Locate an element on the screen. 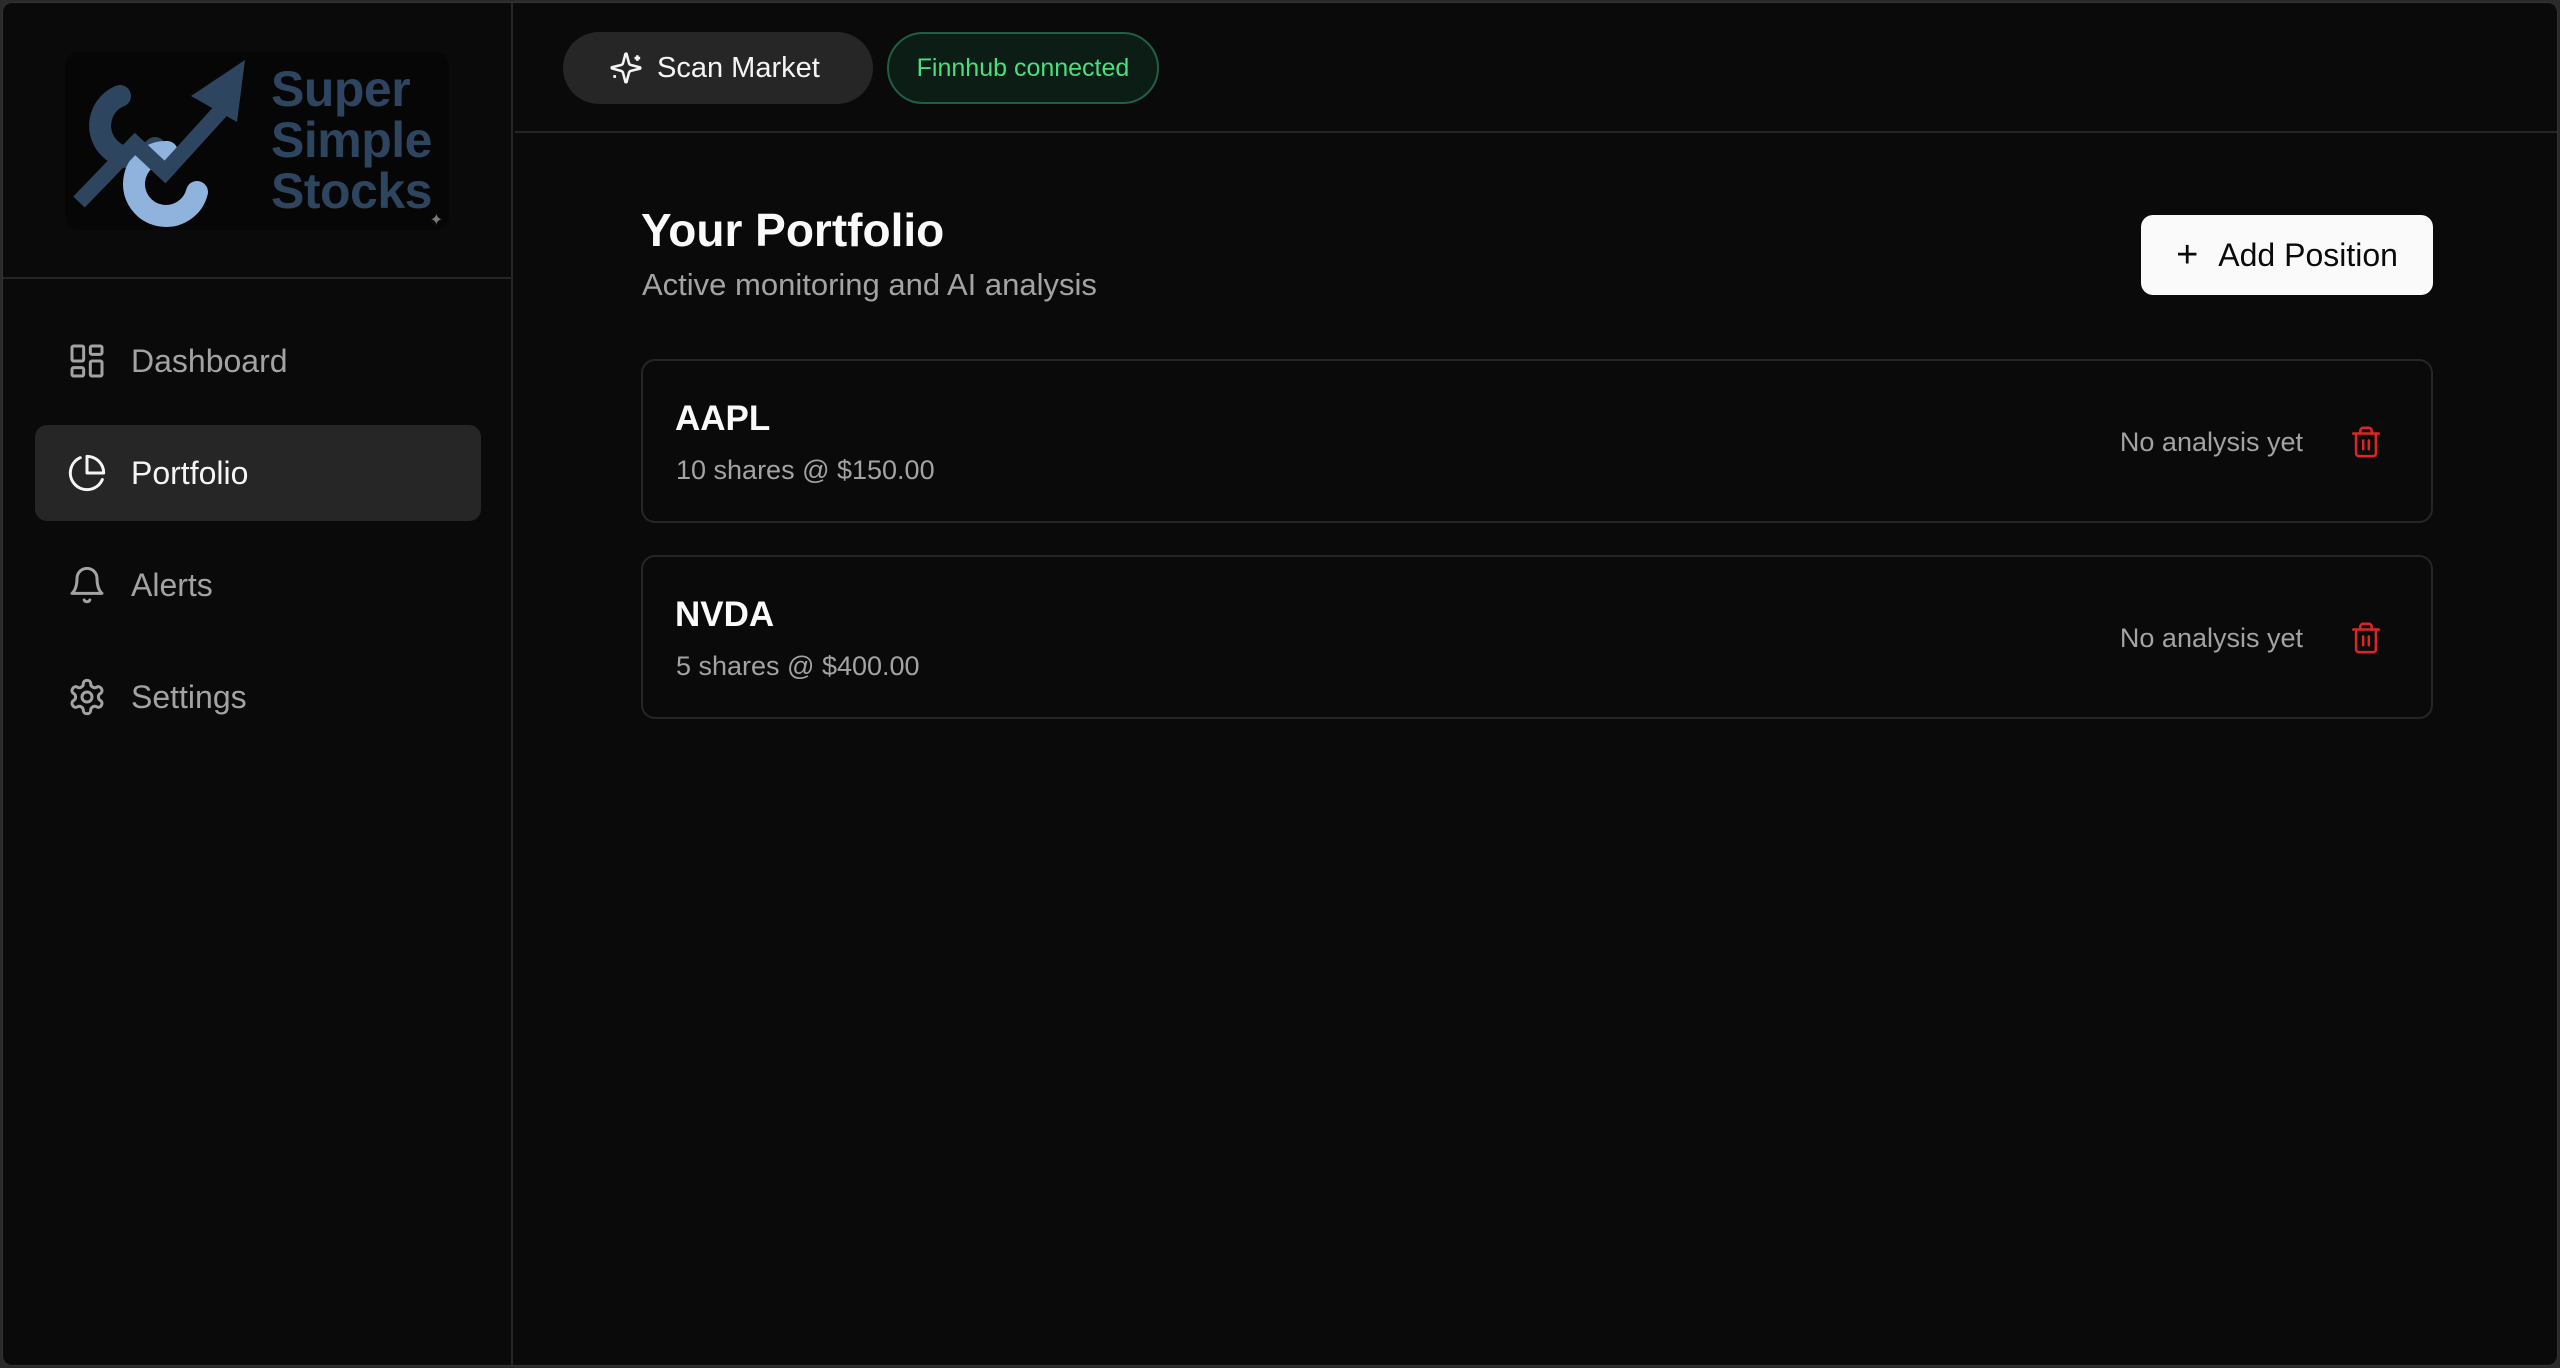 The image size is (2560, 1368). page-title: Your Portfolio is located at coordinates (793, 230).